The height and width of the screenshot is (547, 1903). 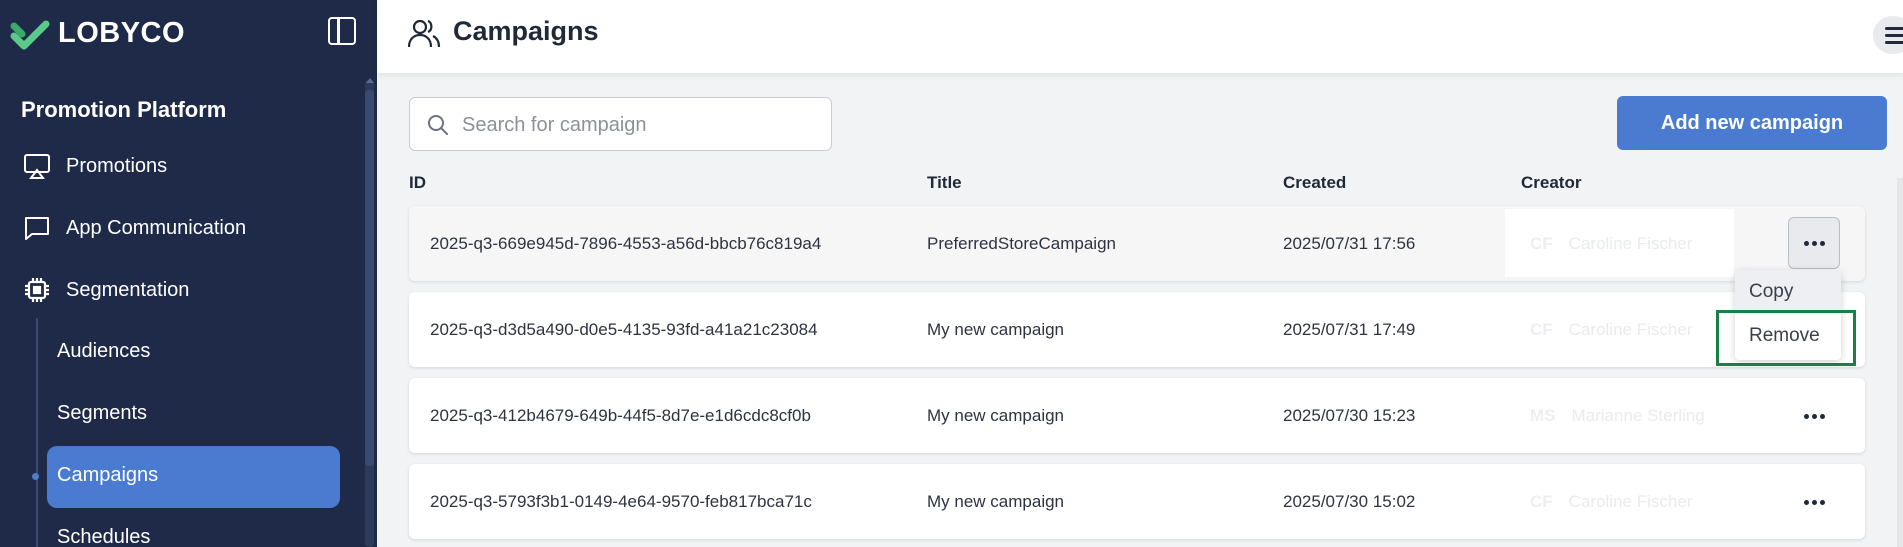 What do you see at coordinates (1543, 415) in the screenshot?
I see `avatar: MS` at bounding box center [1543, 415].